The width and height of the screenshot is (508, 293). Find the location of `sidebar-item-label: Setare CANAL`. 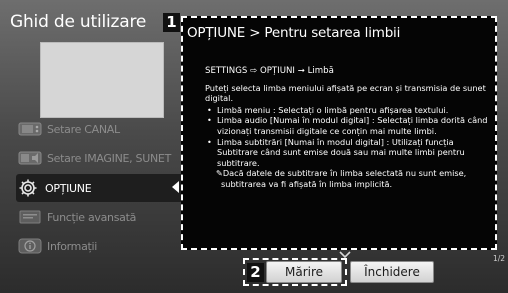

sidebar-item-label: Setare CANAL is located at coordinates (83, 129).